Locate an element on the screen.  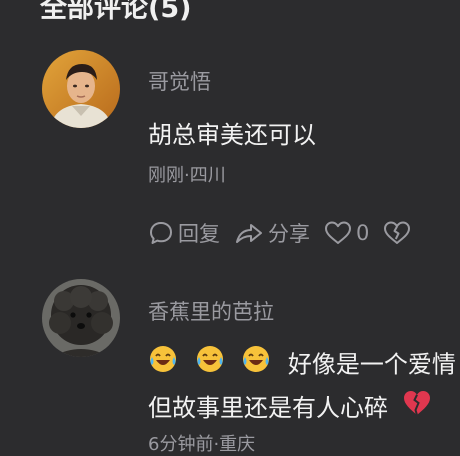
dislike-icon is located at coordinates (399, 233).